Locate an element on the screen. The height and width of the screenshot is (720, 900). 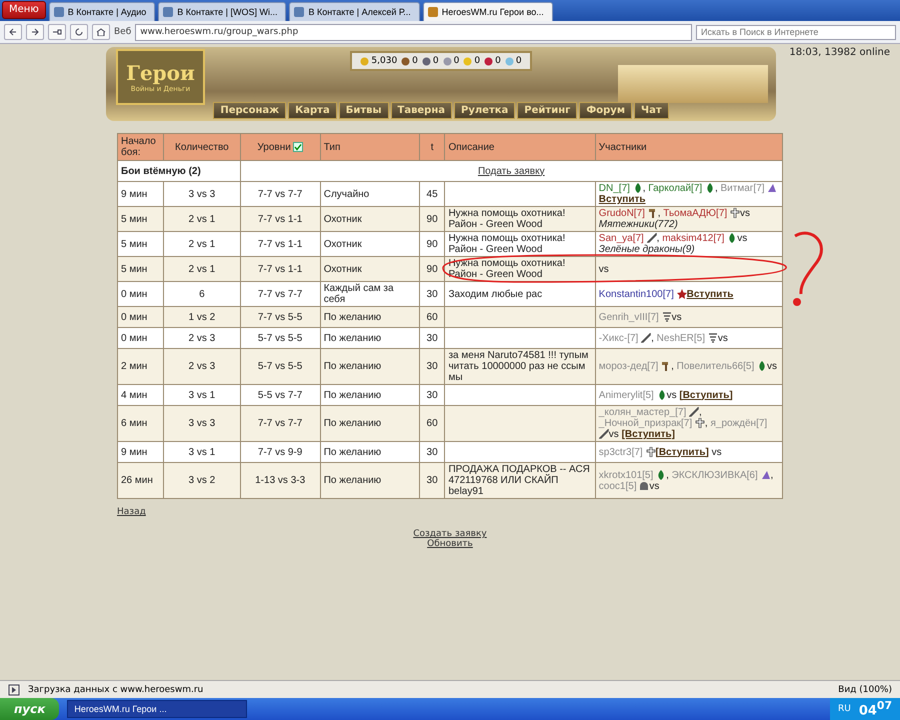
clan-name: Зелёные драконы(9) is located at coordinates (646, 249).